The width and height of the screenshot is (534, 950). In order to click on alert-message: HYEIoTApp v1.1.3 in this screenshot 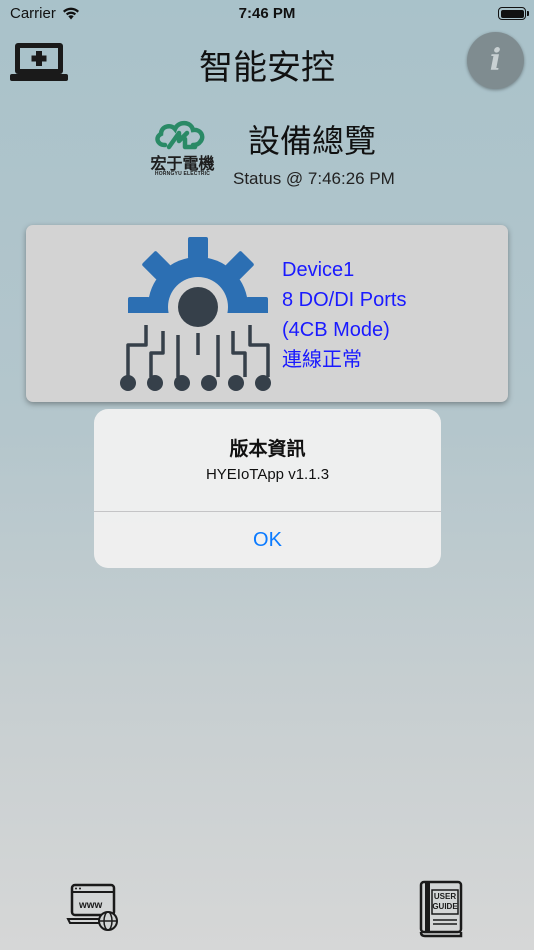, I will do `click(267, 474)`.